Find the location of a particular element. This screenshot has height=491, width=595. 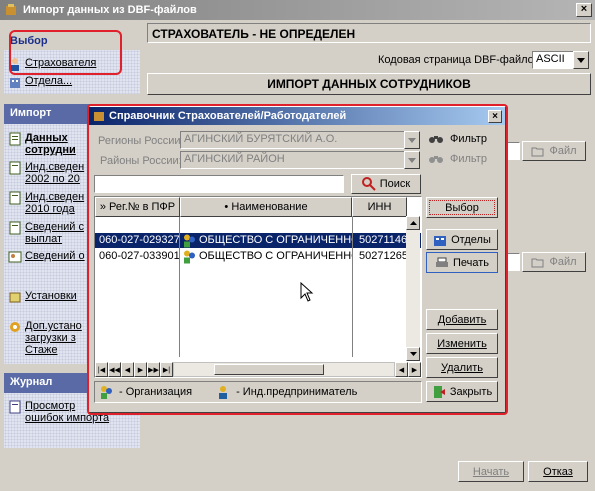

file-button-2: Файл is located at coordinates (554, 262).